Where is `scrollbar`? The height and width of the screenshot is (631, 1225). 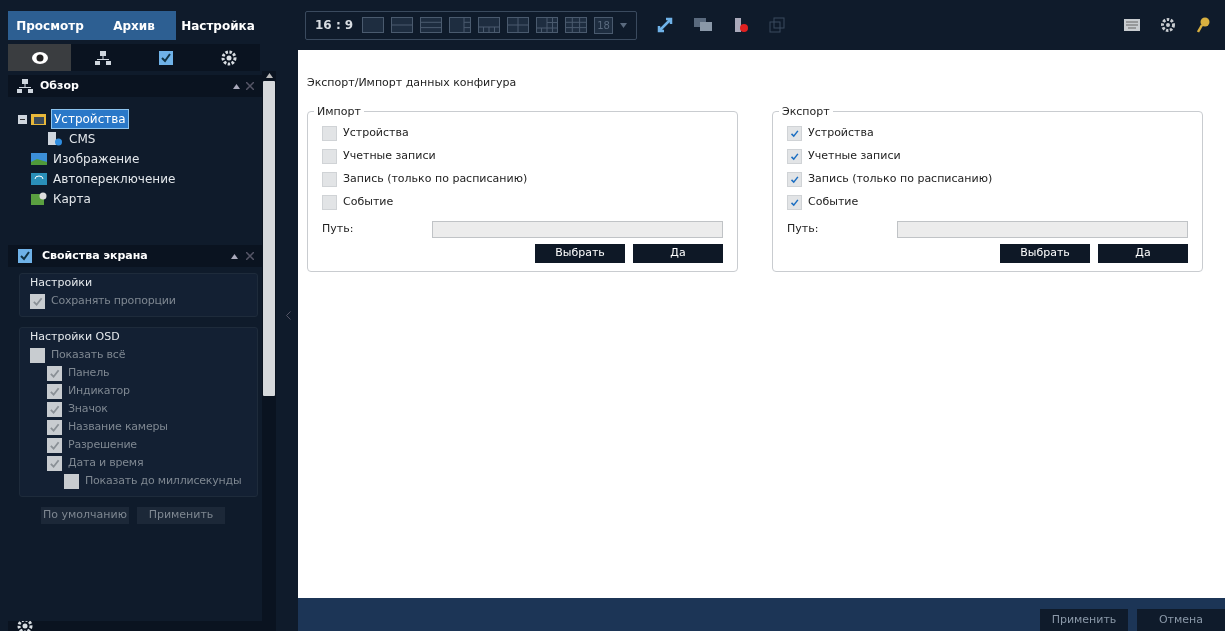
scrollbar is located at coordinates (269, 351).